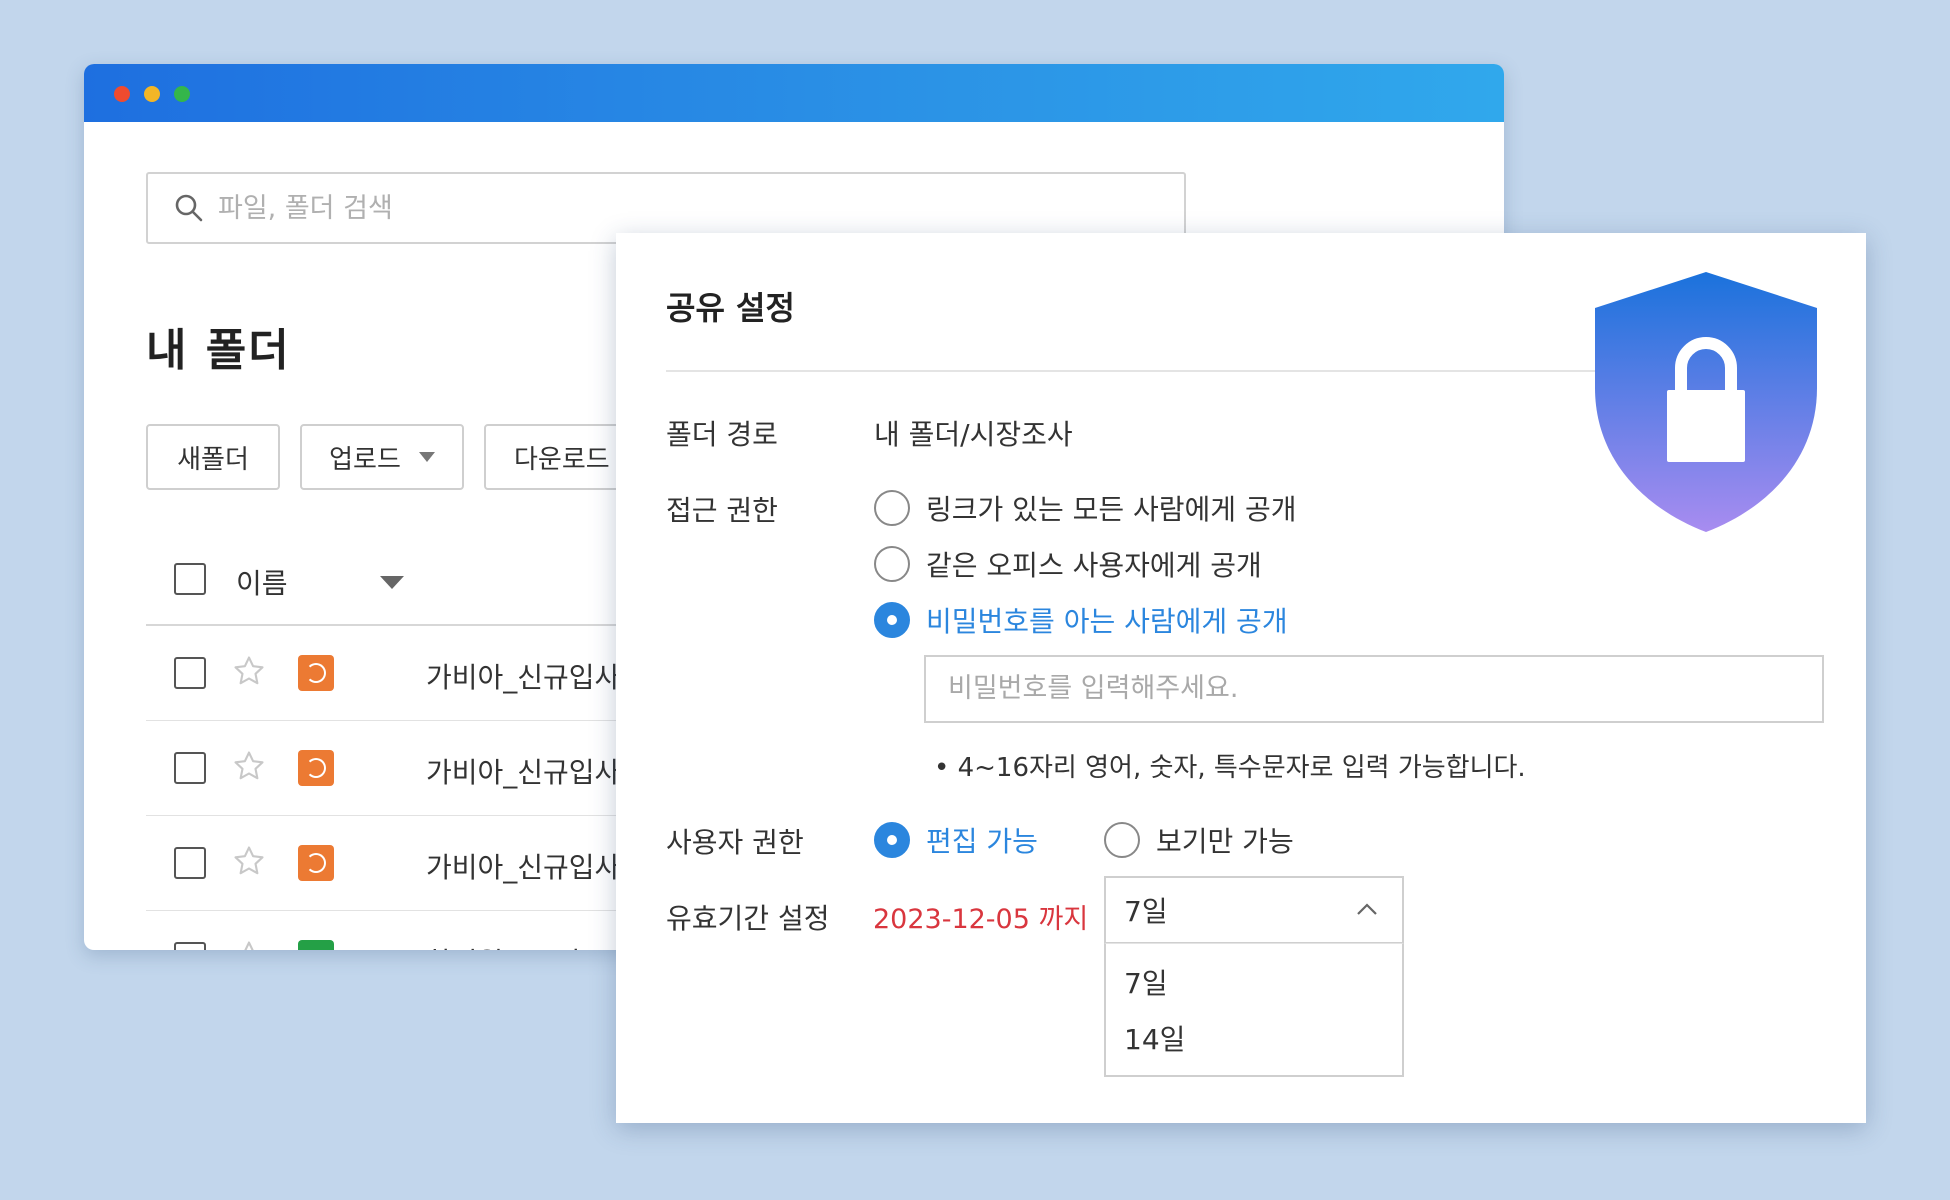  I want to click on upload-button: 업로드, so click(382, 457).